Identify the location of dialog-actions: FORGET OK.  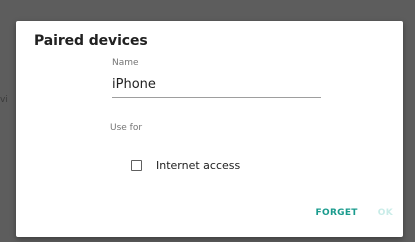
(354, 213).